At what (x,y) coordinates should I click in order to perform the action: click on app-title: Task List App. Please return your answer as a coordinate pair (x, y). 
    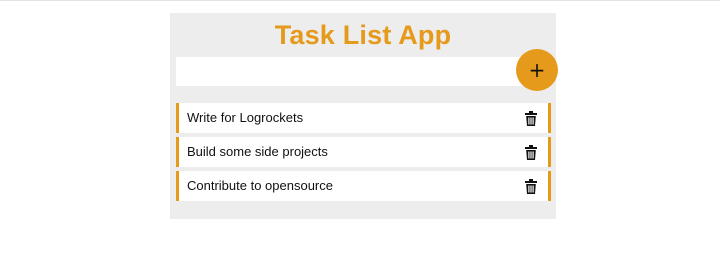
    Looking at the image, I should click on (363, 35).